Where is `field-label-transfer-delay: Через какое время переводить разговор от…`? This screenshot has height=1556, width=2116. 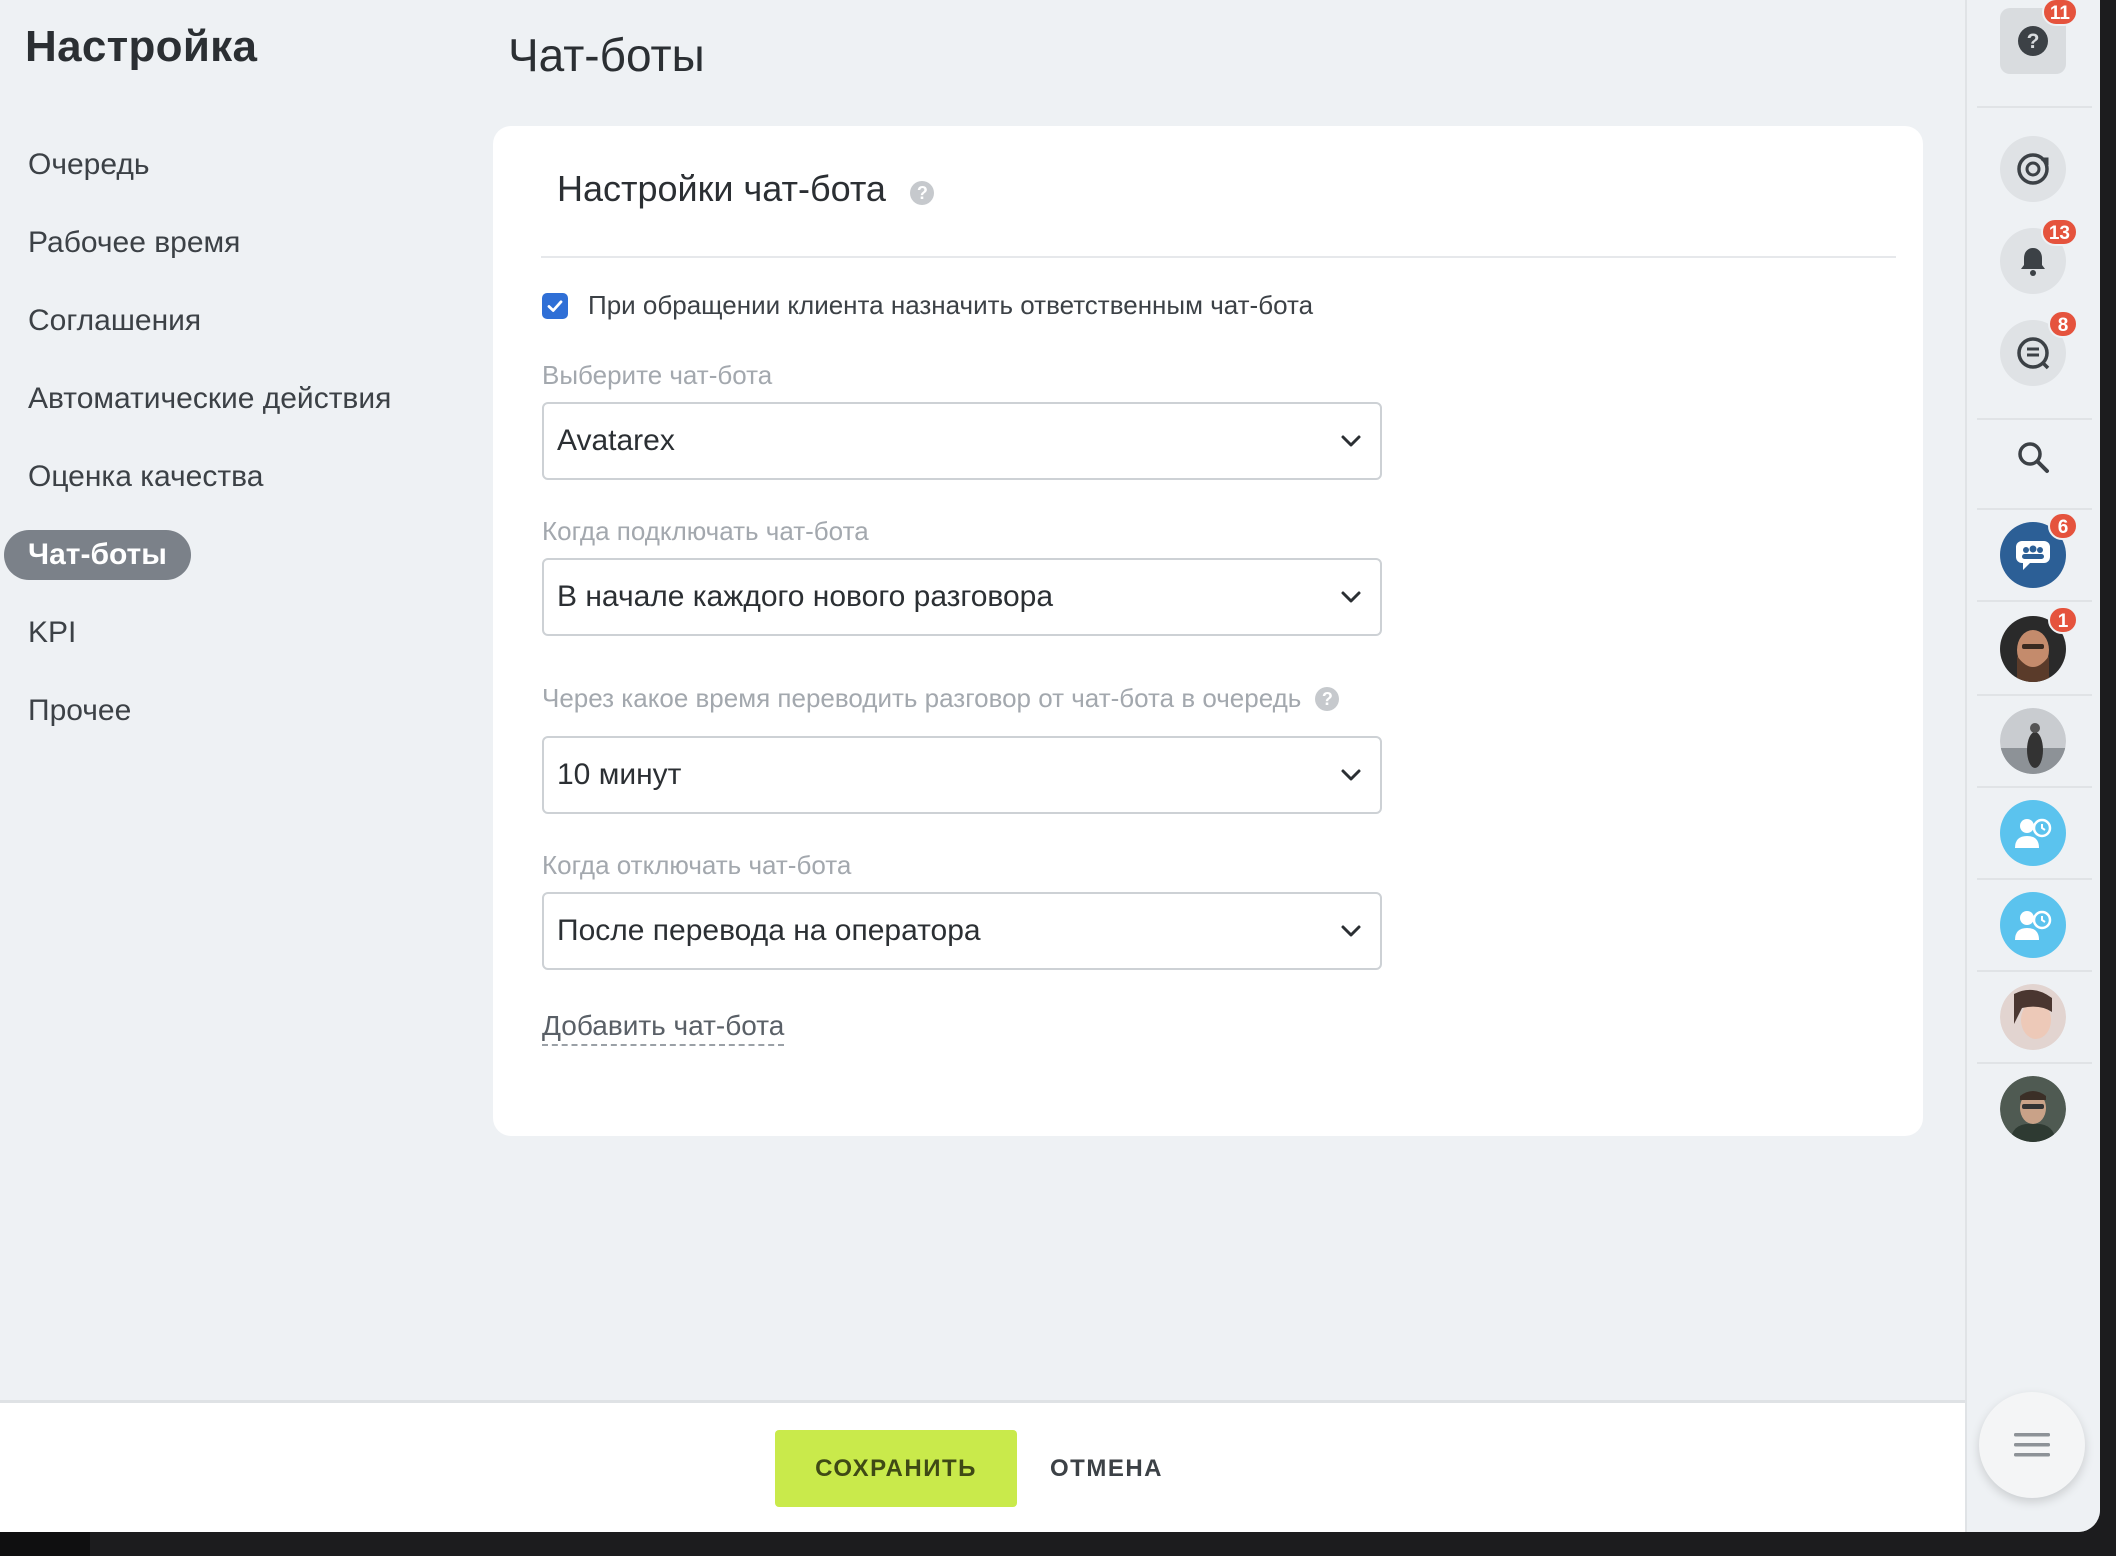
field-label-transfer-delay: Через какое время переводить разговор от… is located at coordinates (941, 698).